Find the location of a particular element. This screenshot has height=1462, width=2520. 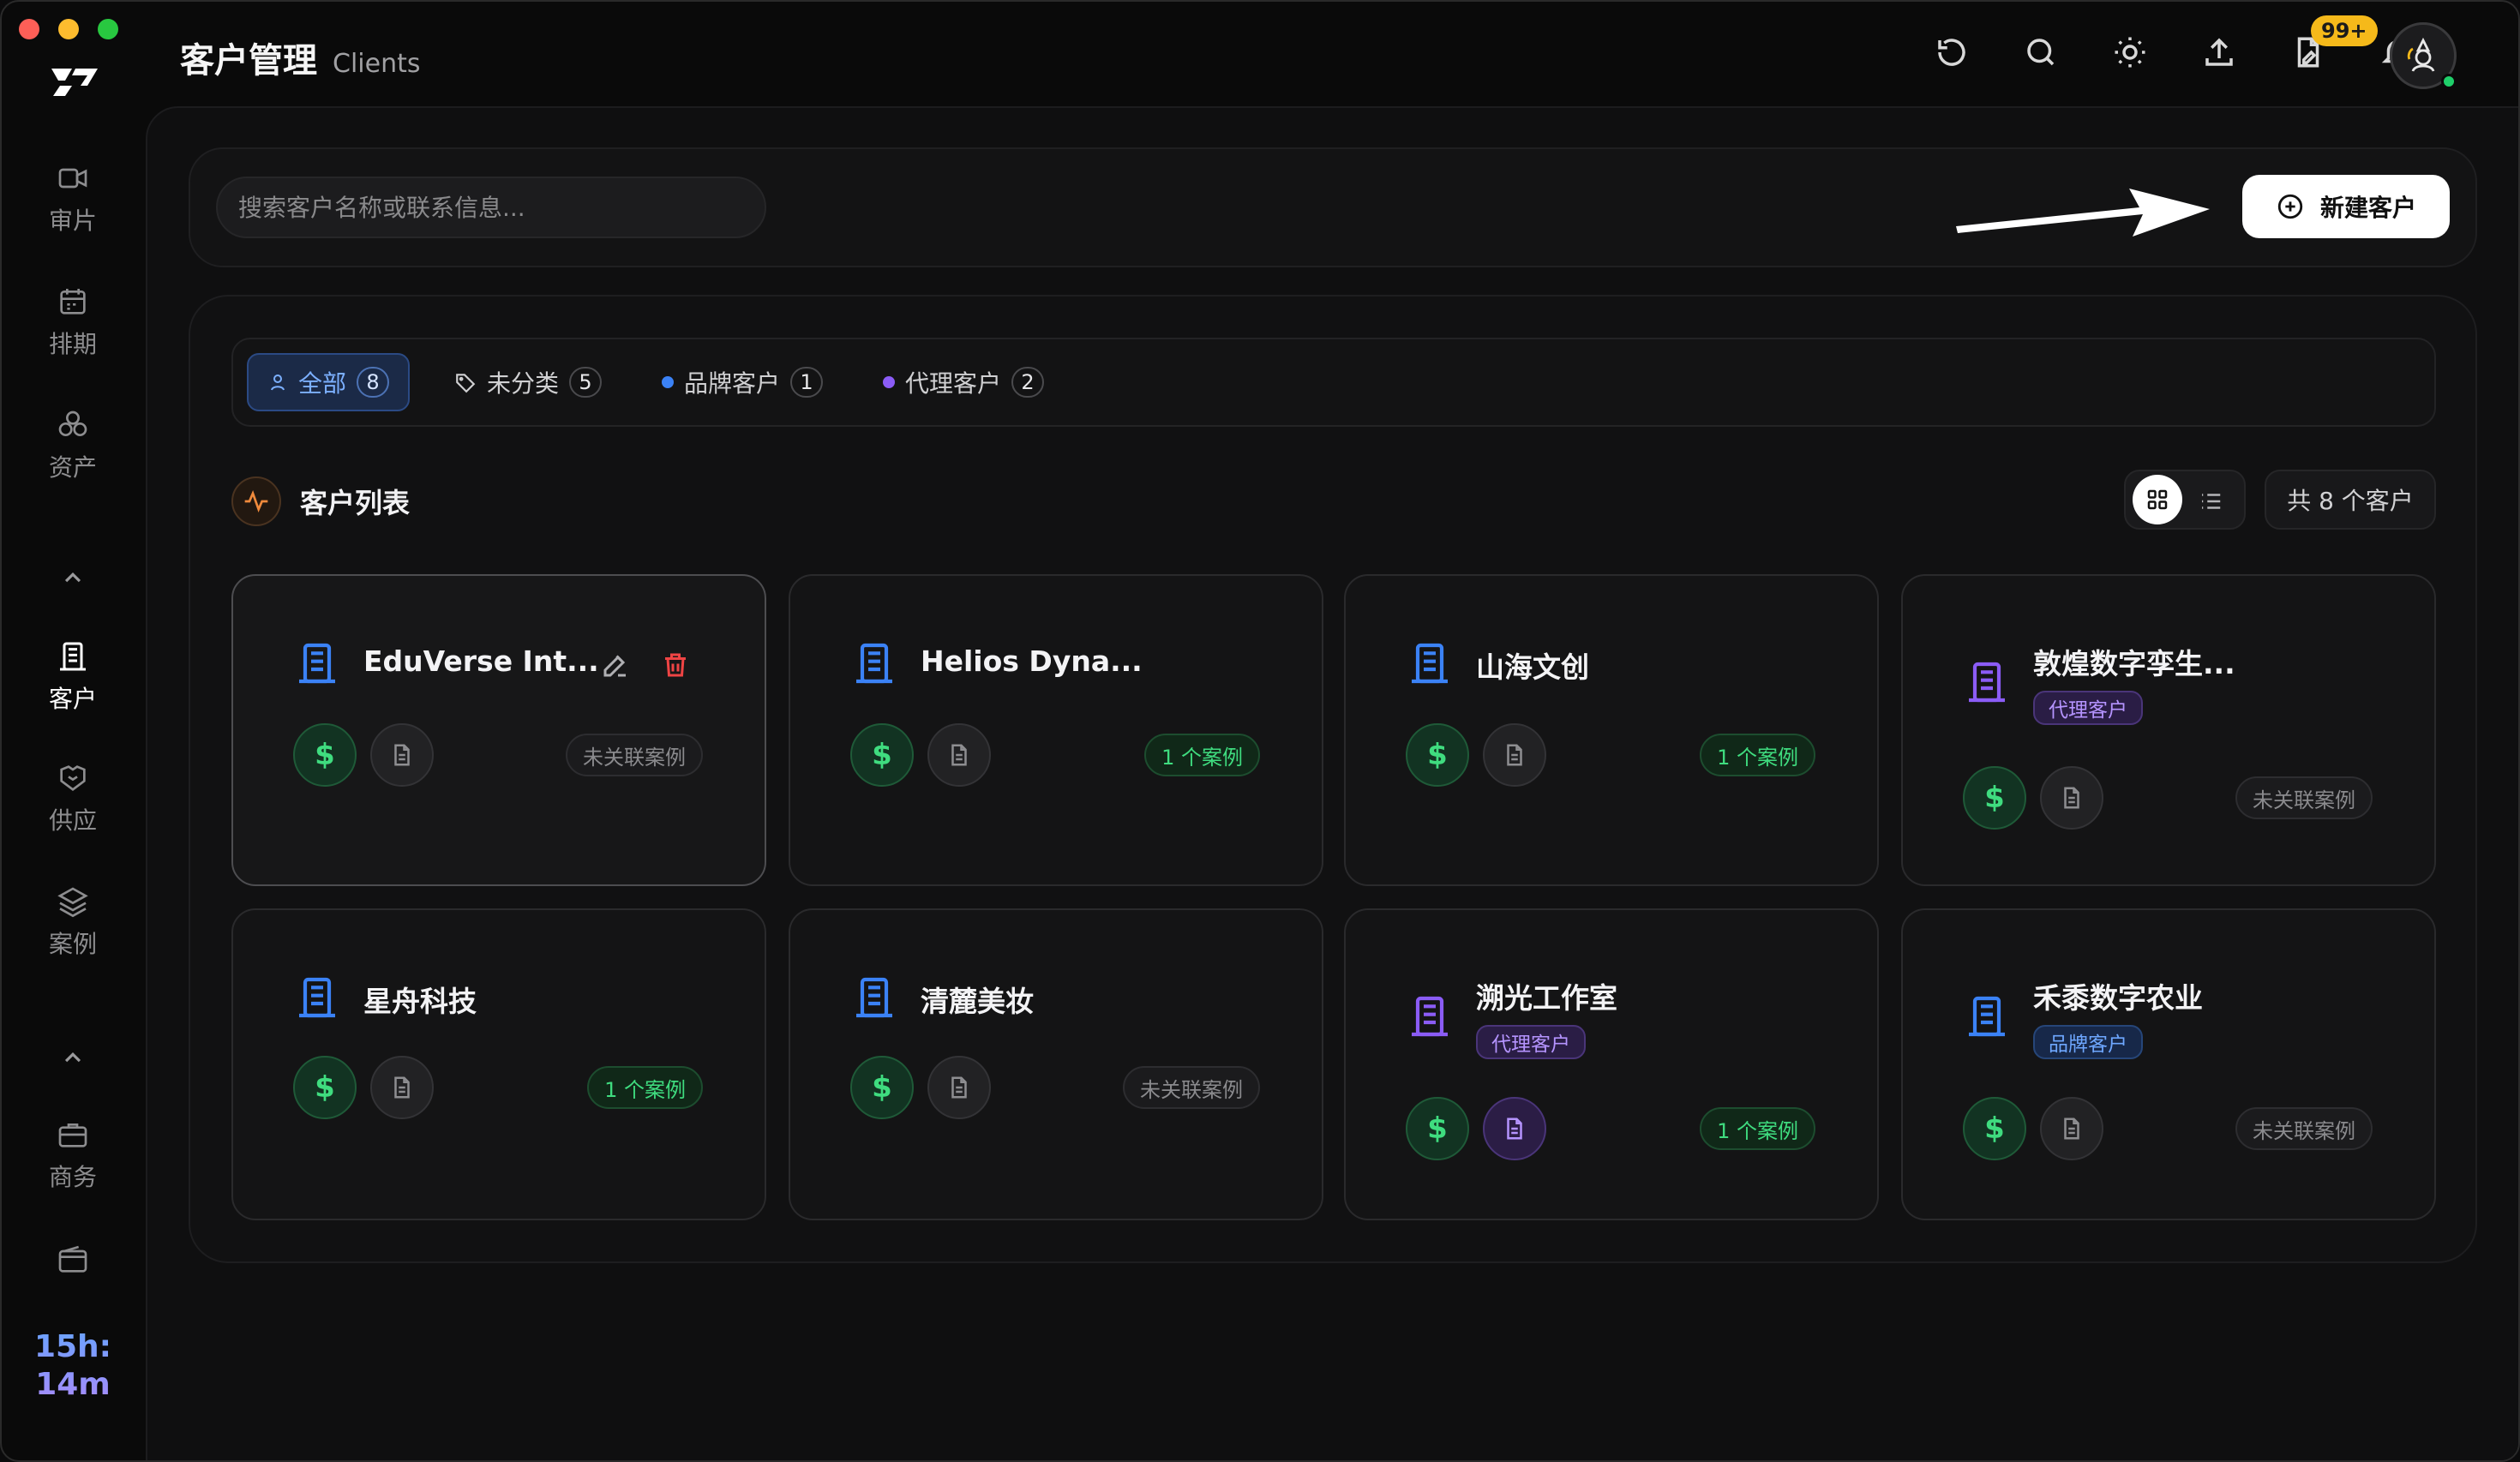

sun-icon is located at coordinates (2130, 52).